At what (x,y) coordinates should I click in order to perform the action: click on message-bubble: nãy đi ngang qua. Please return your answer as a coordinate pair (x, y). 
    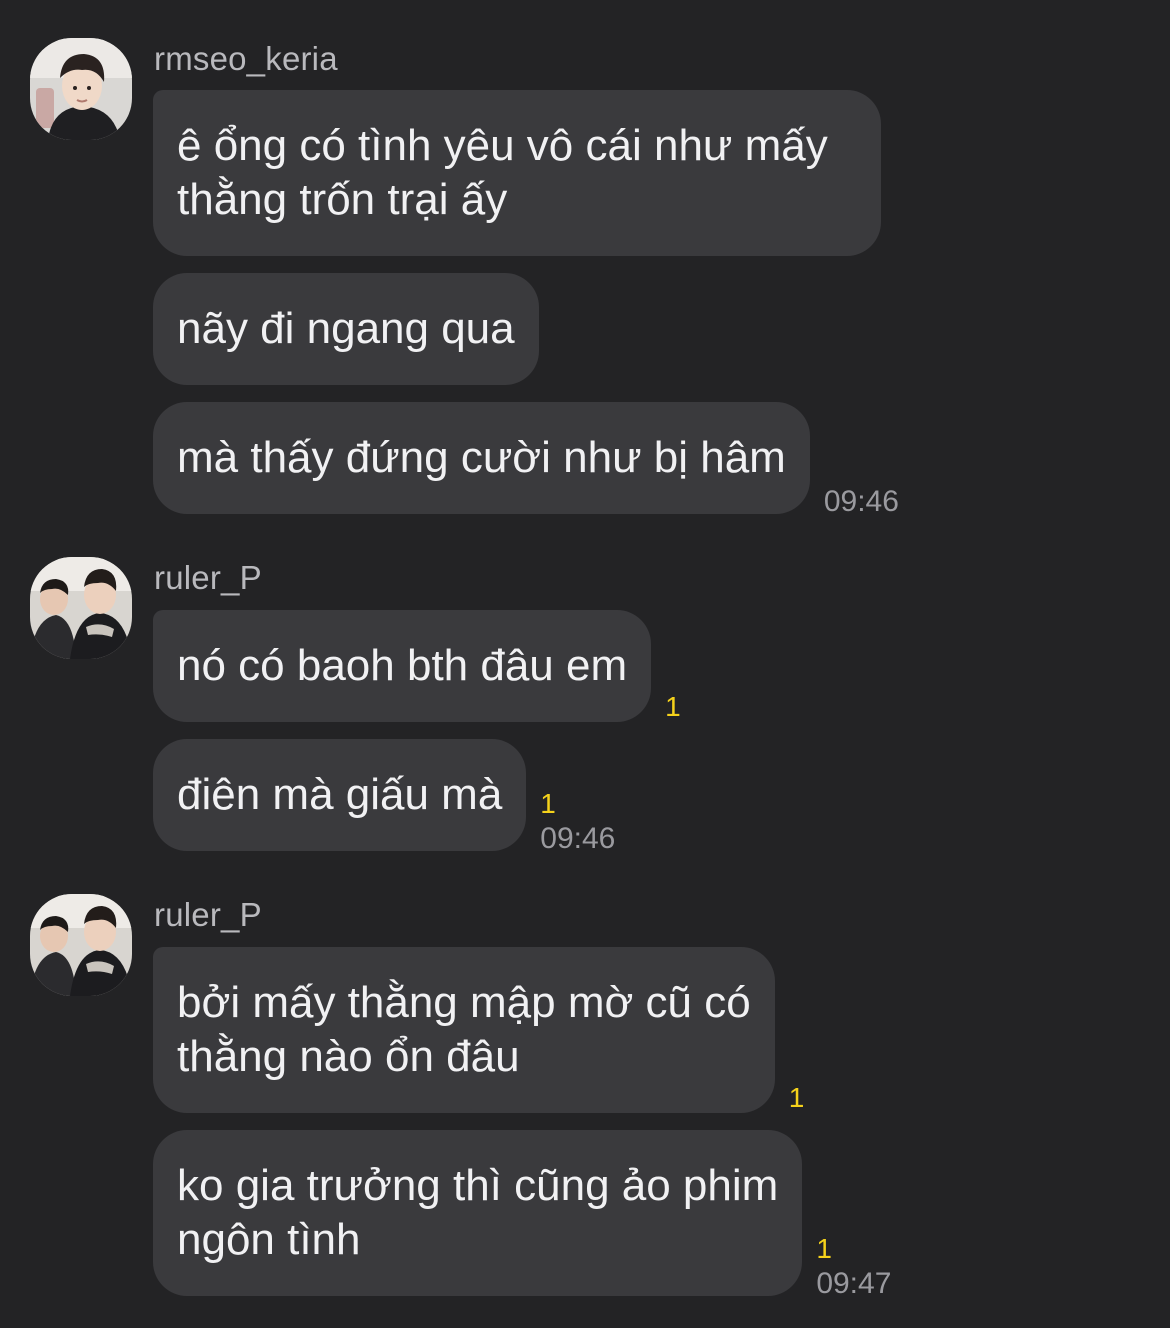
    Looking at the image, I should click on (346, 329).